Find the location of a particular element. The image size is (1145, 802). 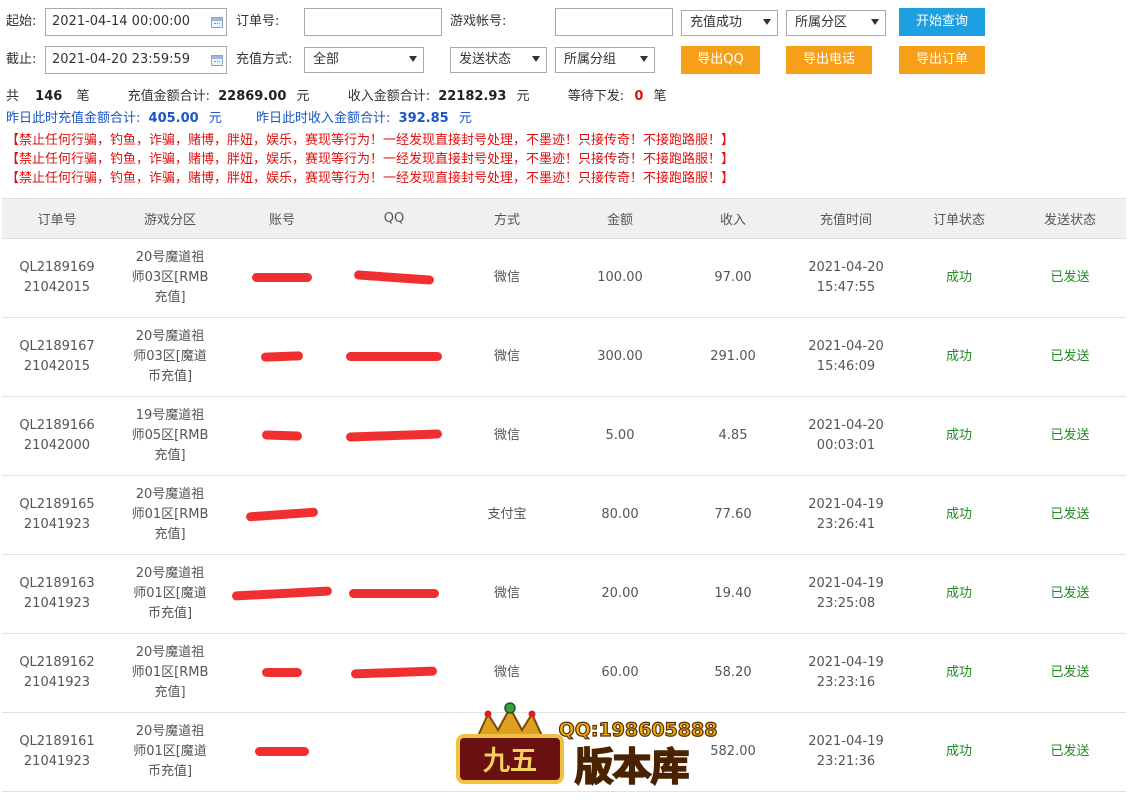

recharge-time: 15:47:55 is located at coordinates (846, 287).